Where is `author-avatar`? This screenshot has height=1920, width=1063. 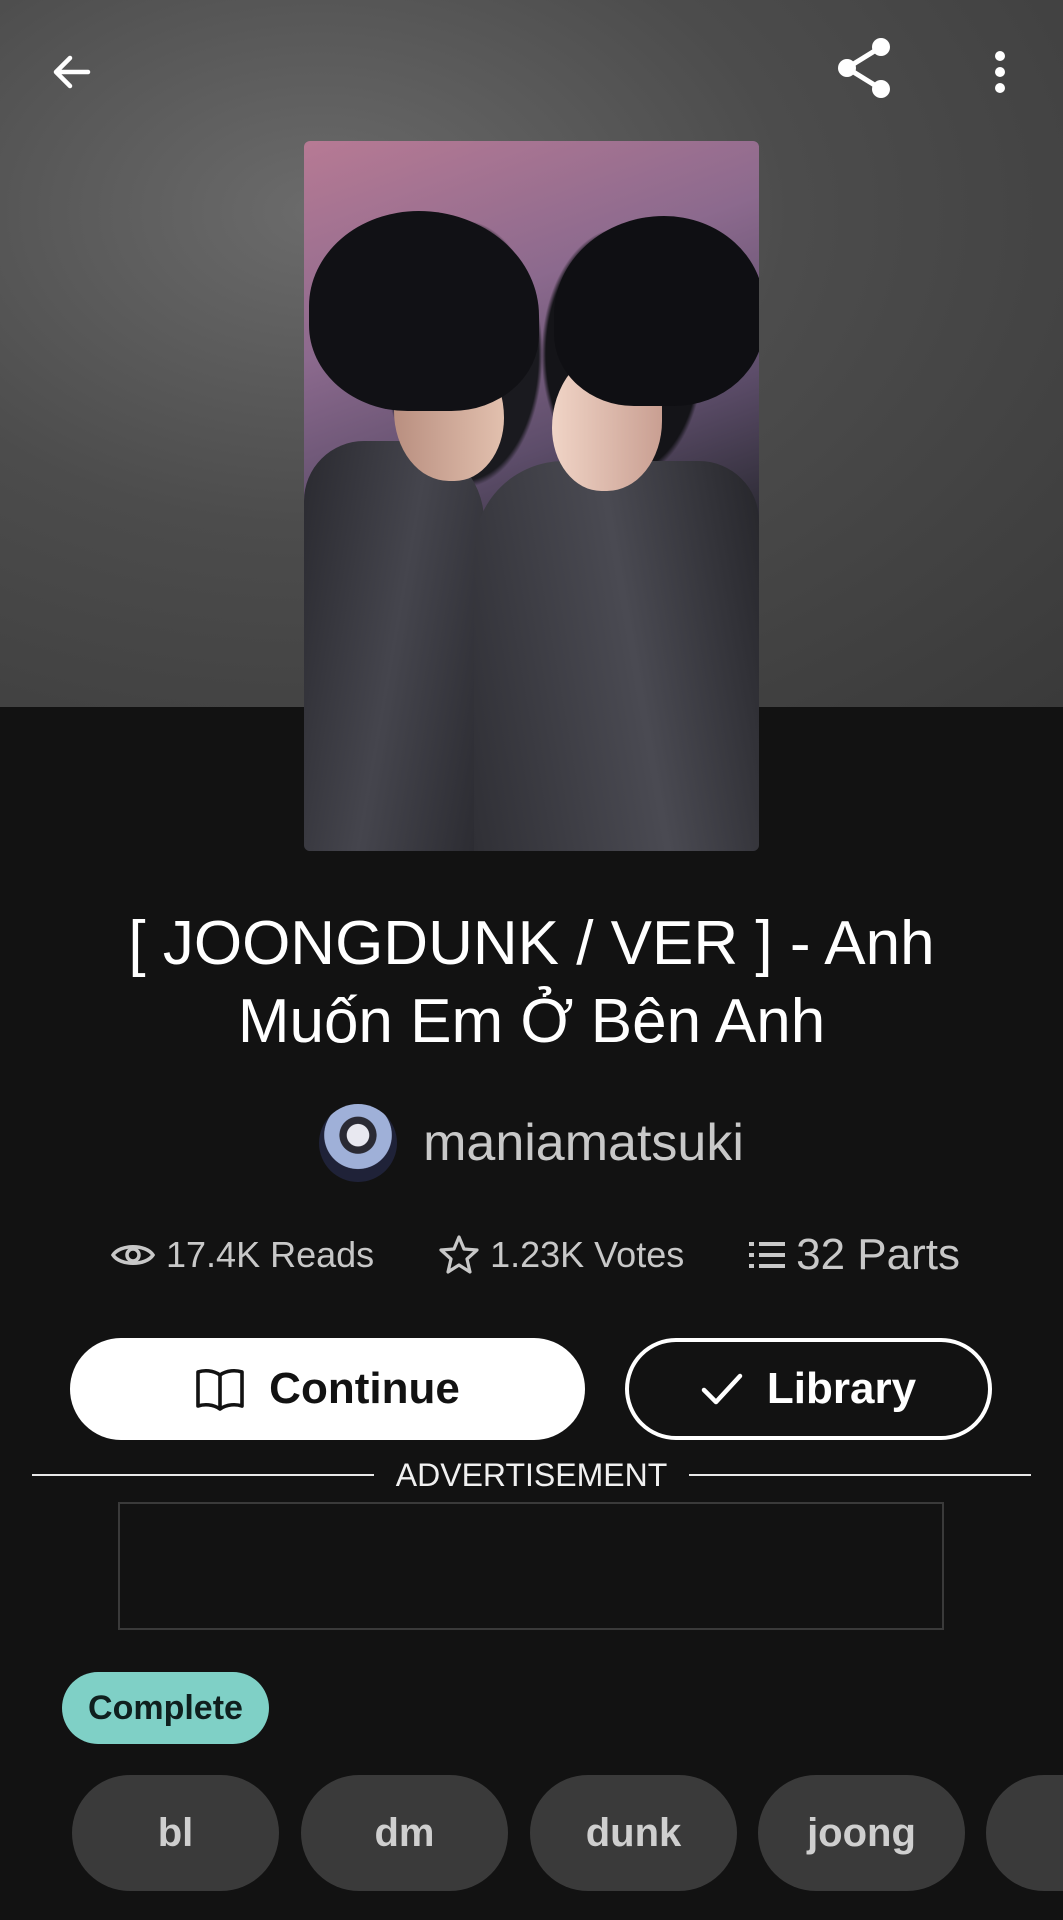
author-avatar is located at coordinates (358, 1143).